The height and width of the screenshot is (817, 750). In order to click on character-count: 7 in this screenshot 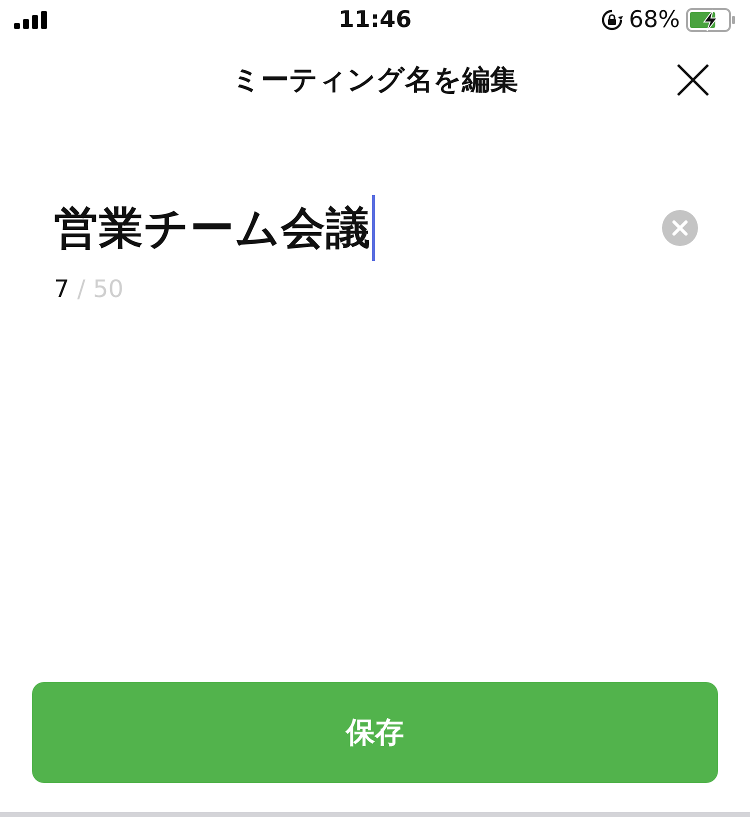, I will do `click(62, 289)`.